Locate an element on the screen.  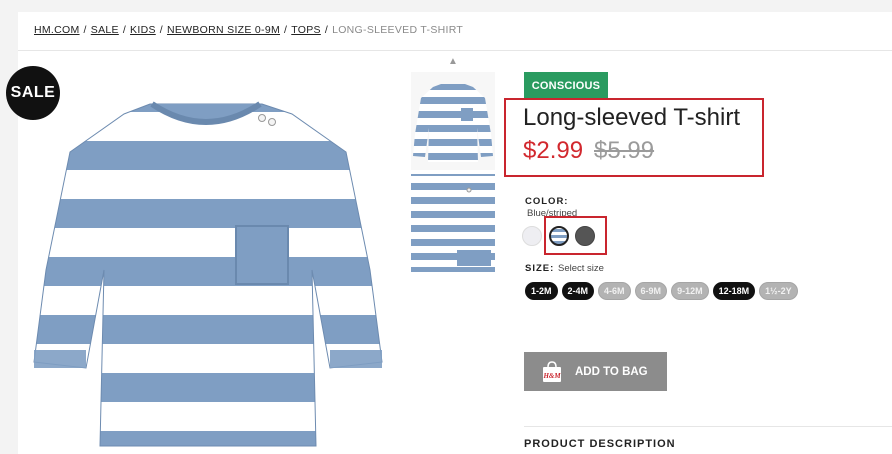
breadcrumb-current: LONG-SLEEVED T-SHIRT is located at coordinates (398, 30).